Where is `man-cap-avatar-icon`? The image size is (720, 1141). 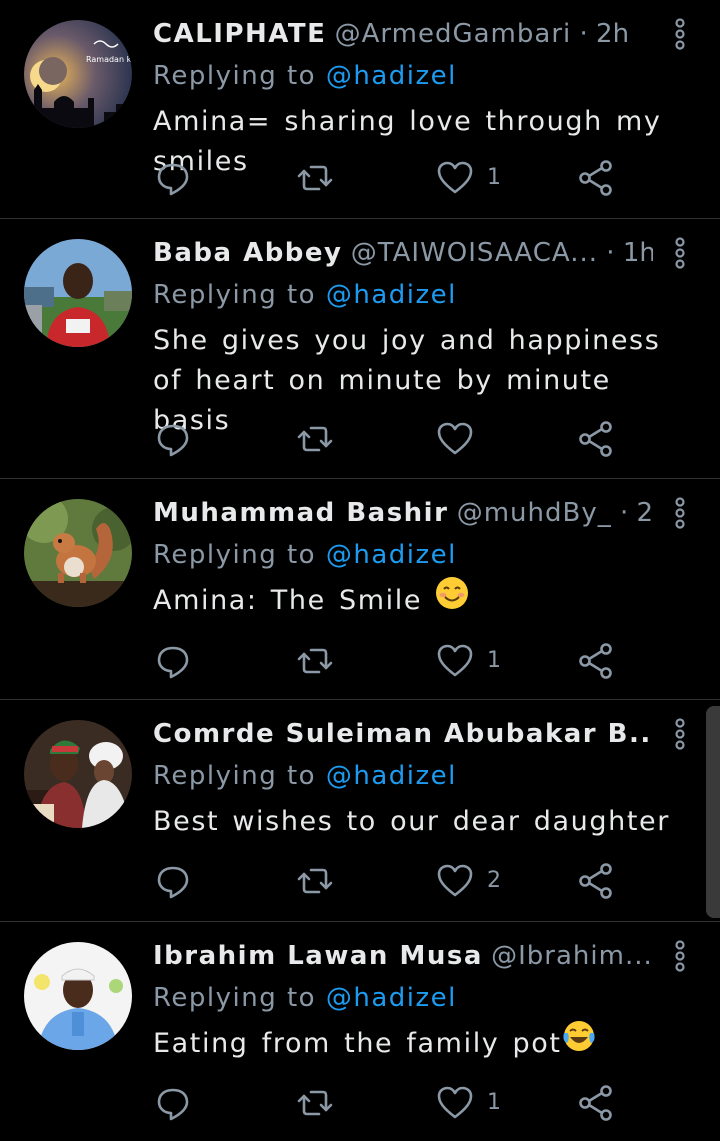 man-cap-avatar-icon is located at coordinates (78, 996).